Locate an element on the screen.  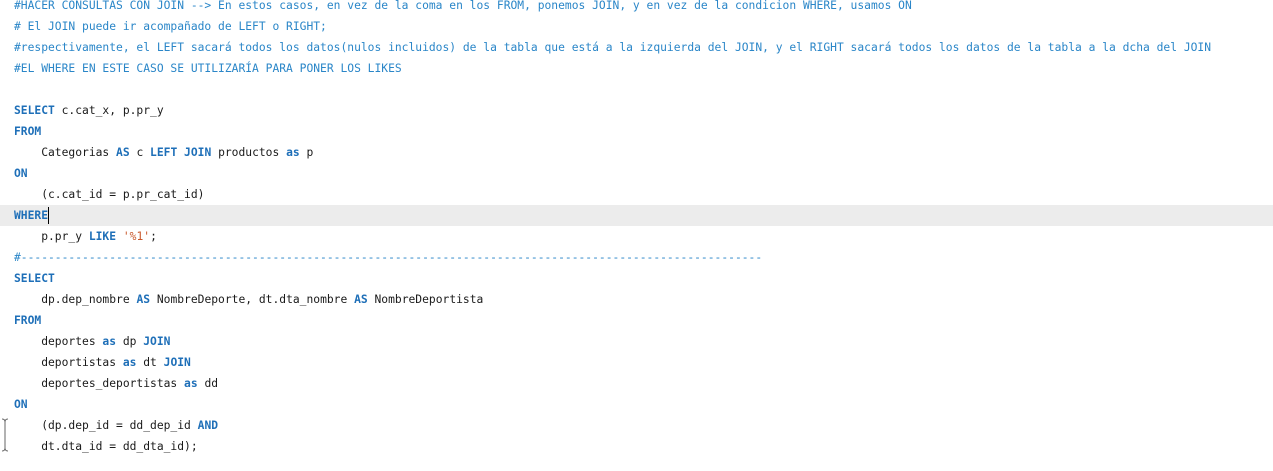
code-line: dt.dta_id = dd_dta_id); is located at coordinates (106, 446).